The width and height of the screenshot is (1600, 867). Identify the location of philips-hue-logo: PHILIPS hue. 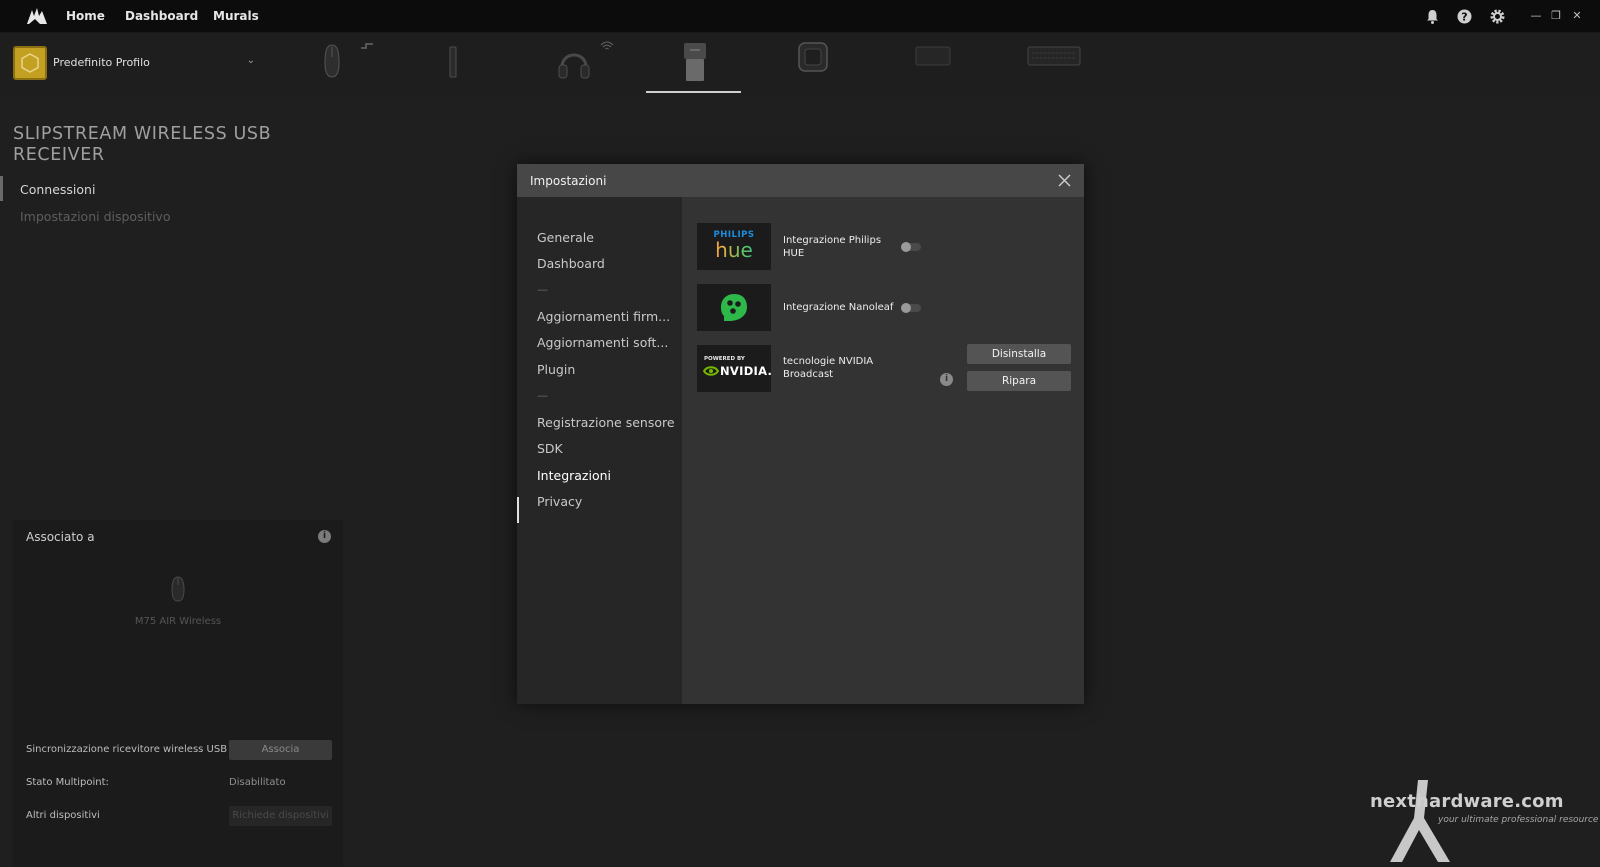
(734, 246).